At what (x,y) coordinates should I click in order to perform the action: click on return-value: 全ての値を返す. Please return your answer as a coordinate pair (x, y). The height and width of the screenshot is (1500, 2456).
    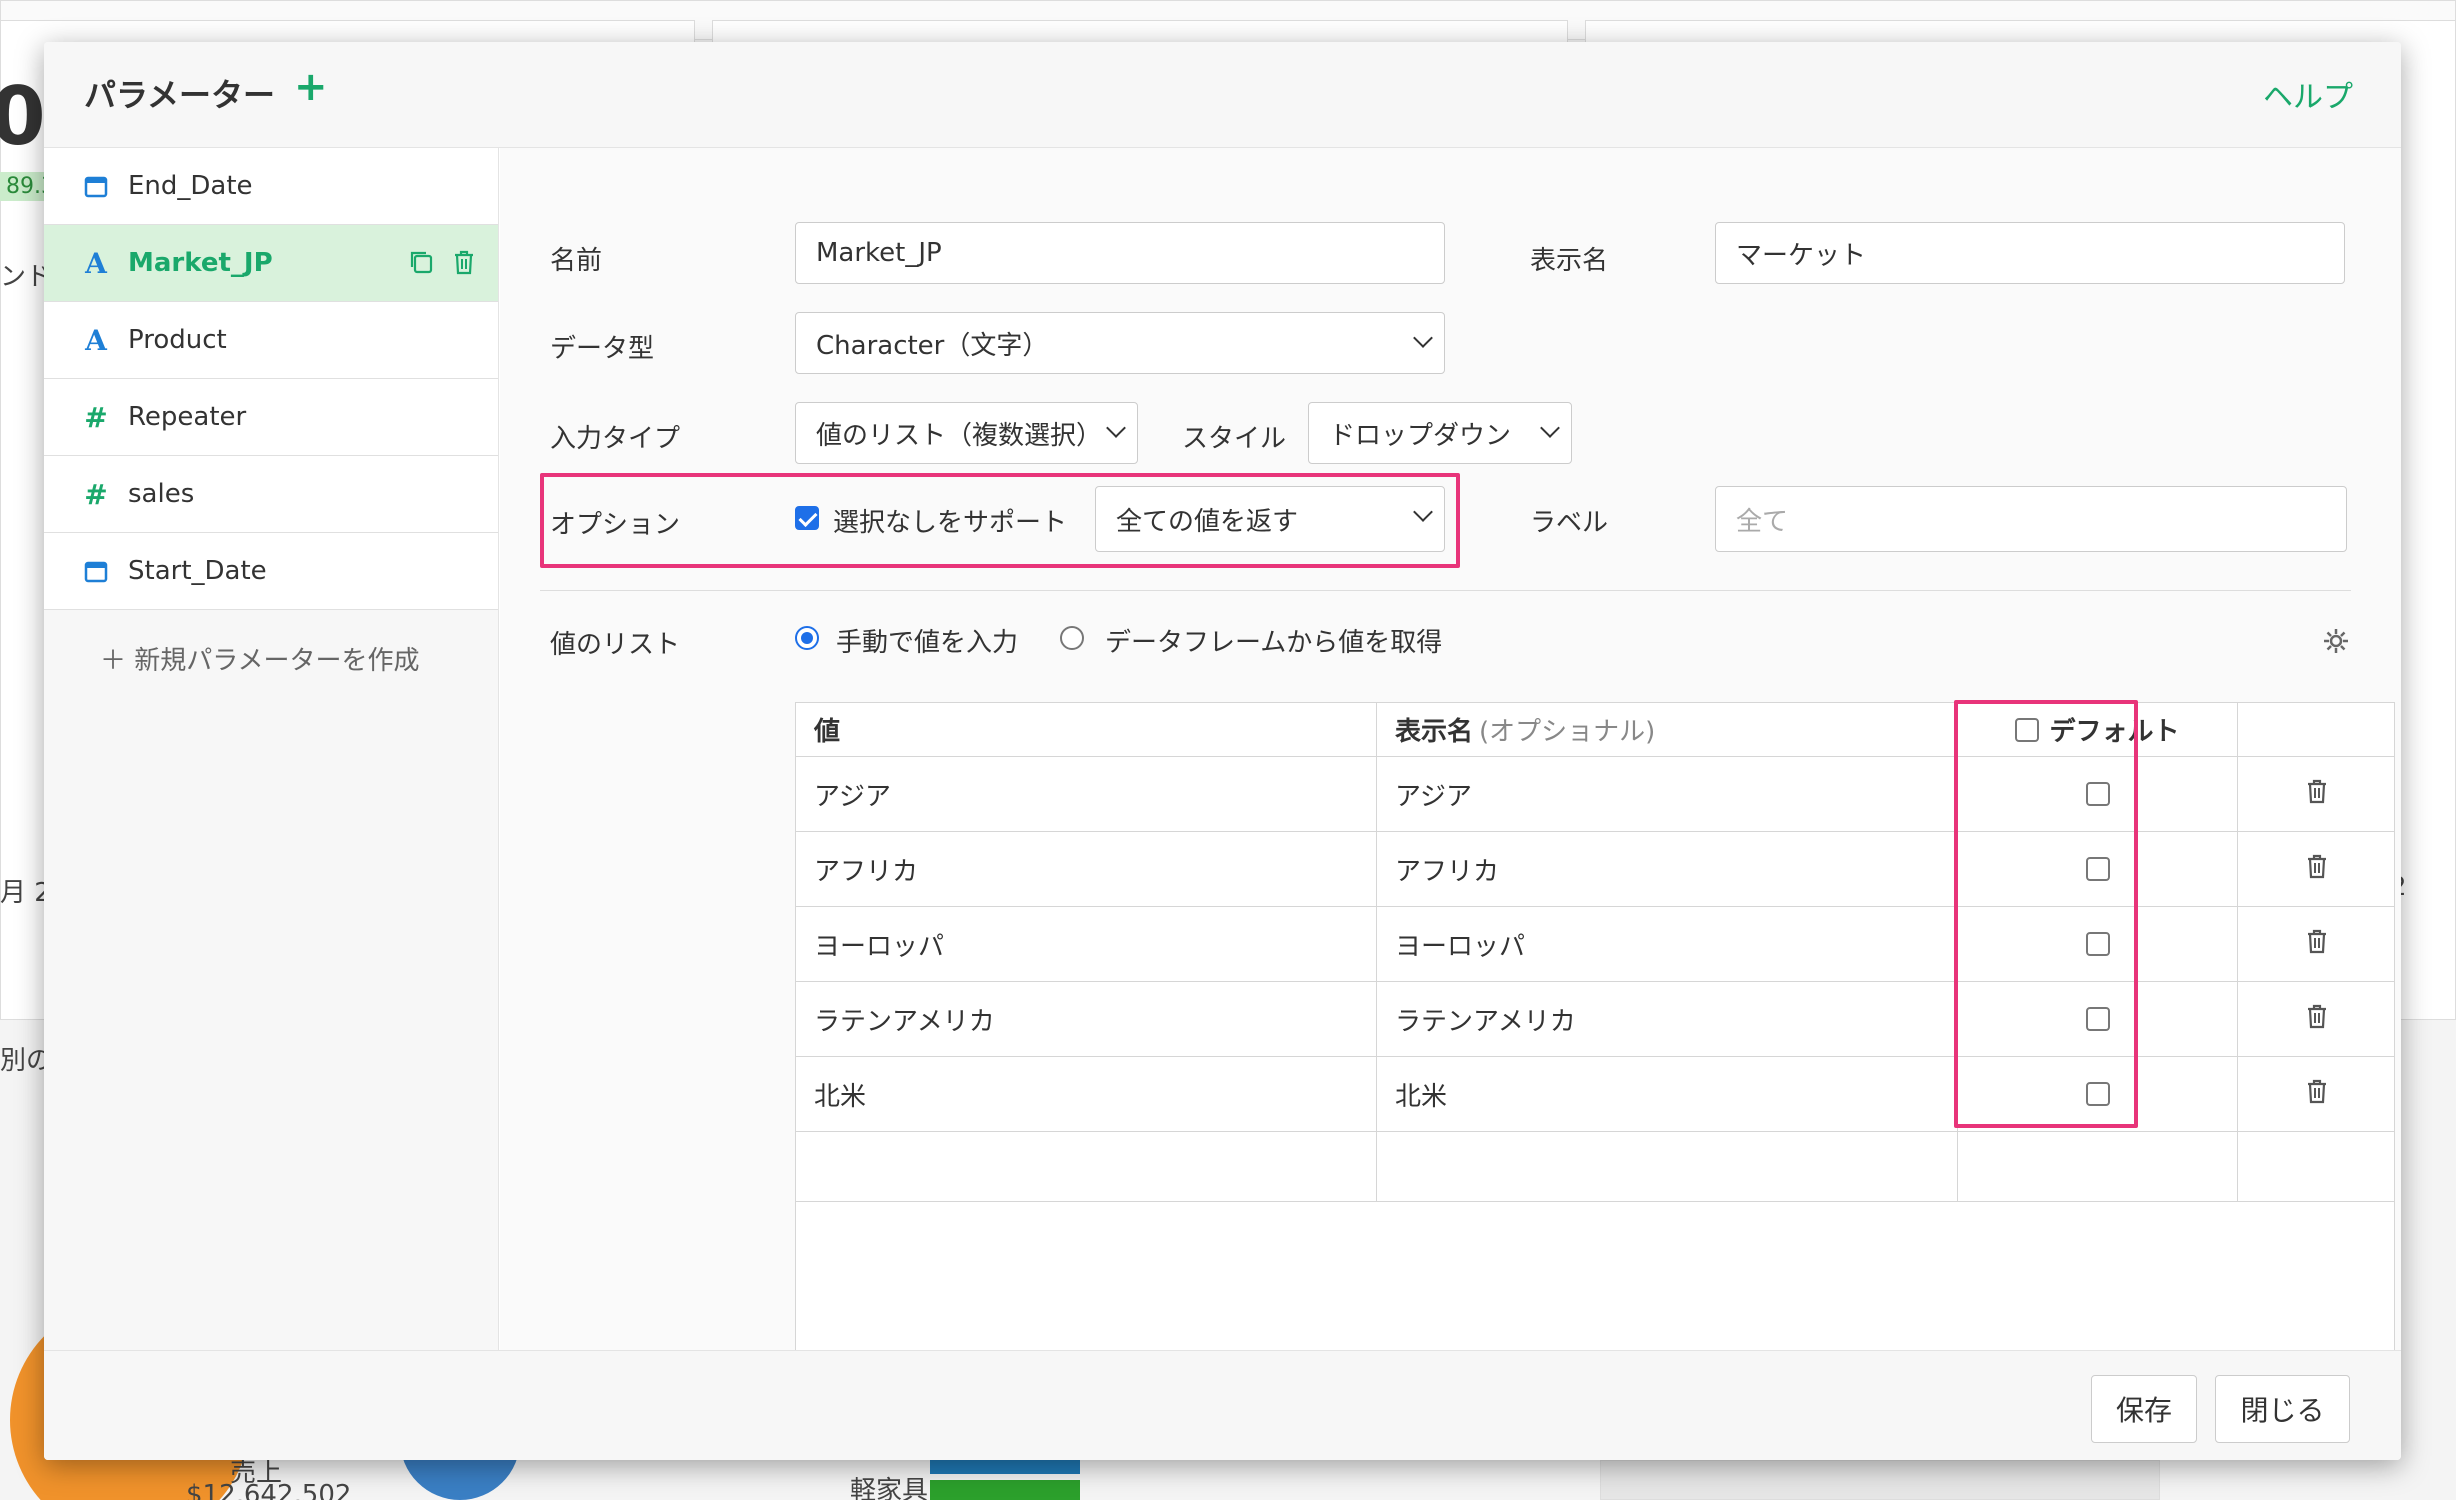
    Looking at the image, I should click on (1207, 521).